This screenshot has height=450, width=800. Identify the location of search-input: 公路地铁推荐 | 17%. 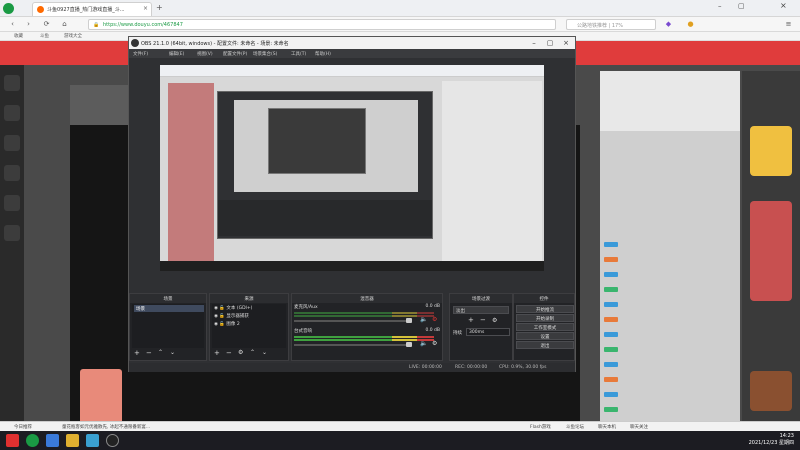
(611, 24).